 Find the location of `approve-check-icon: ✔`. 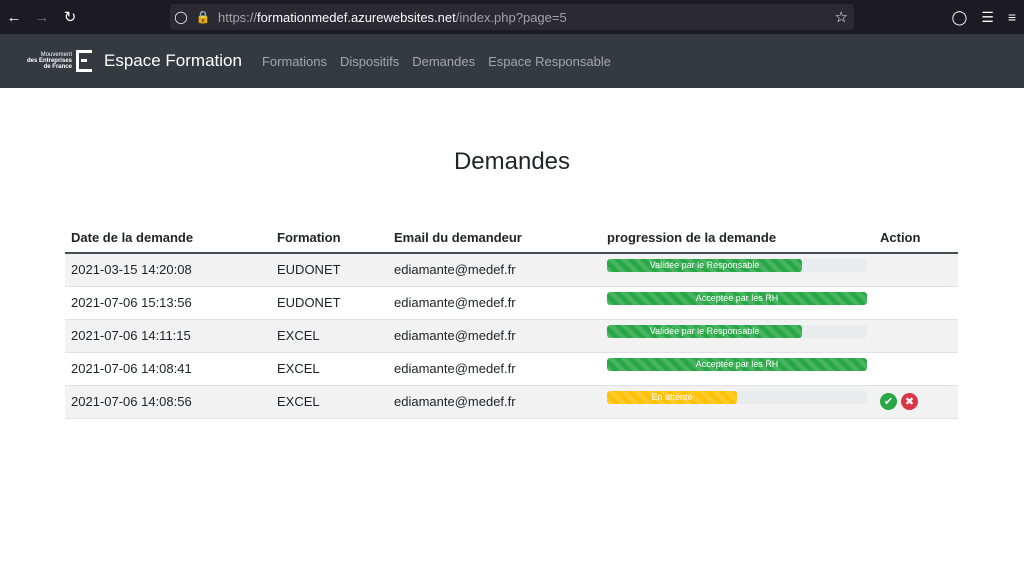

approve-check-icon: ✔ is located at coordinates (888, 402).